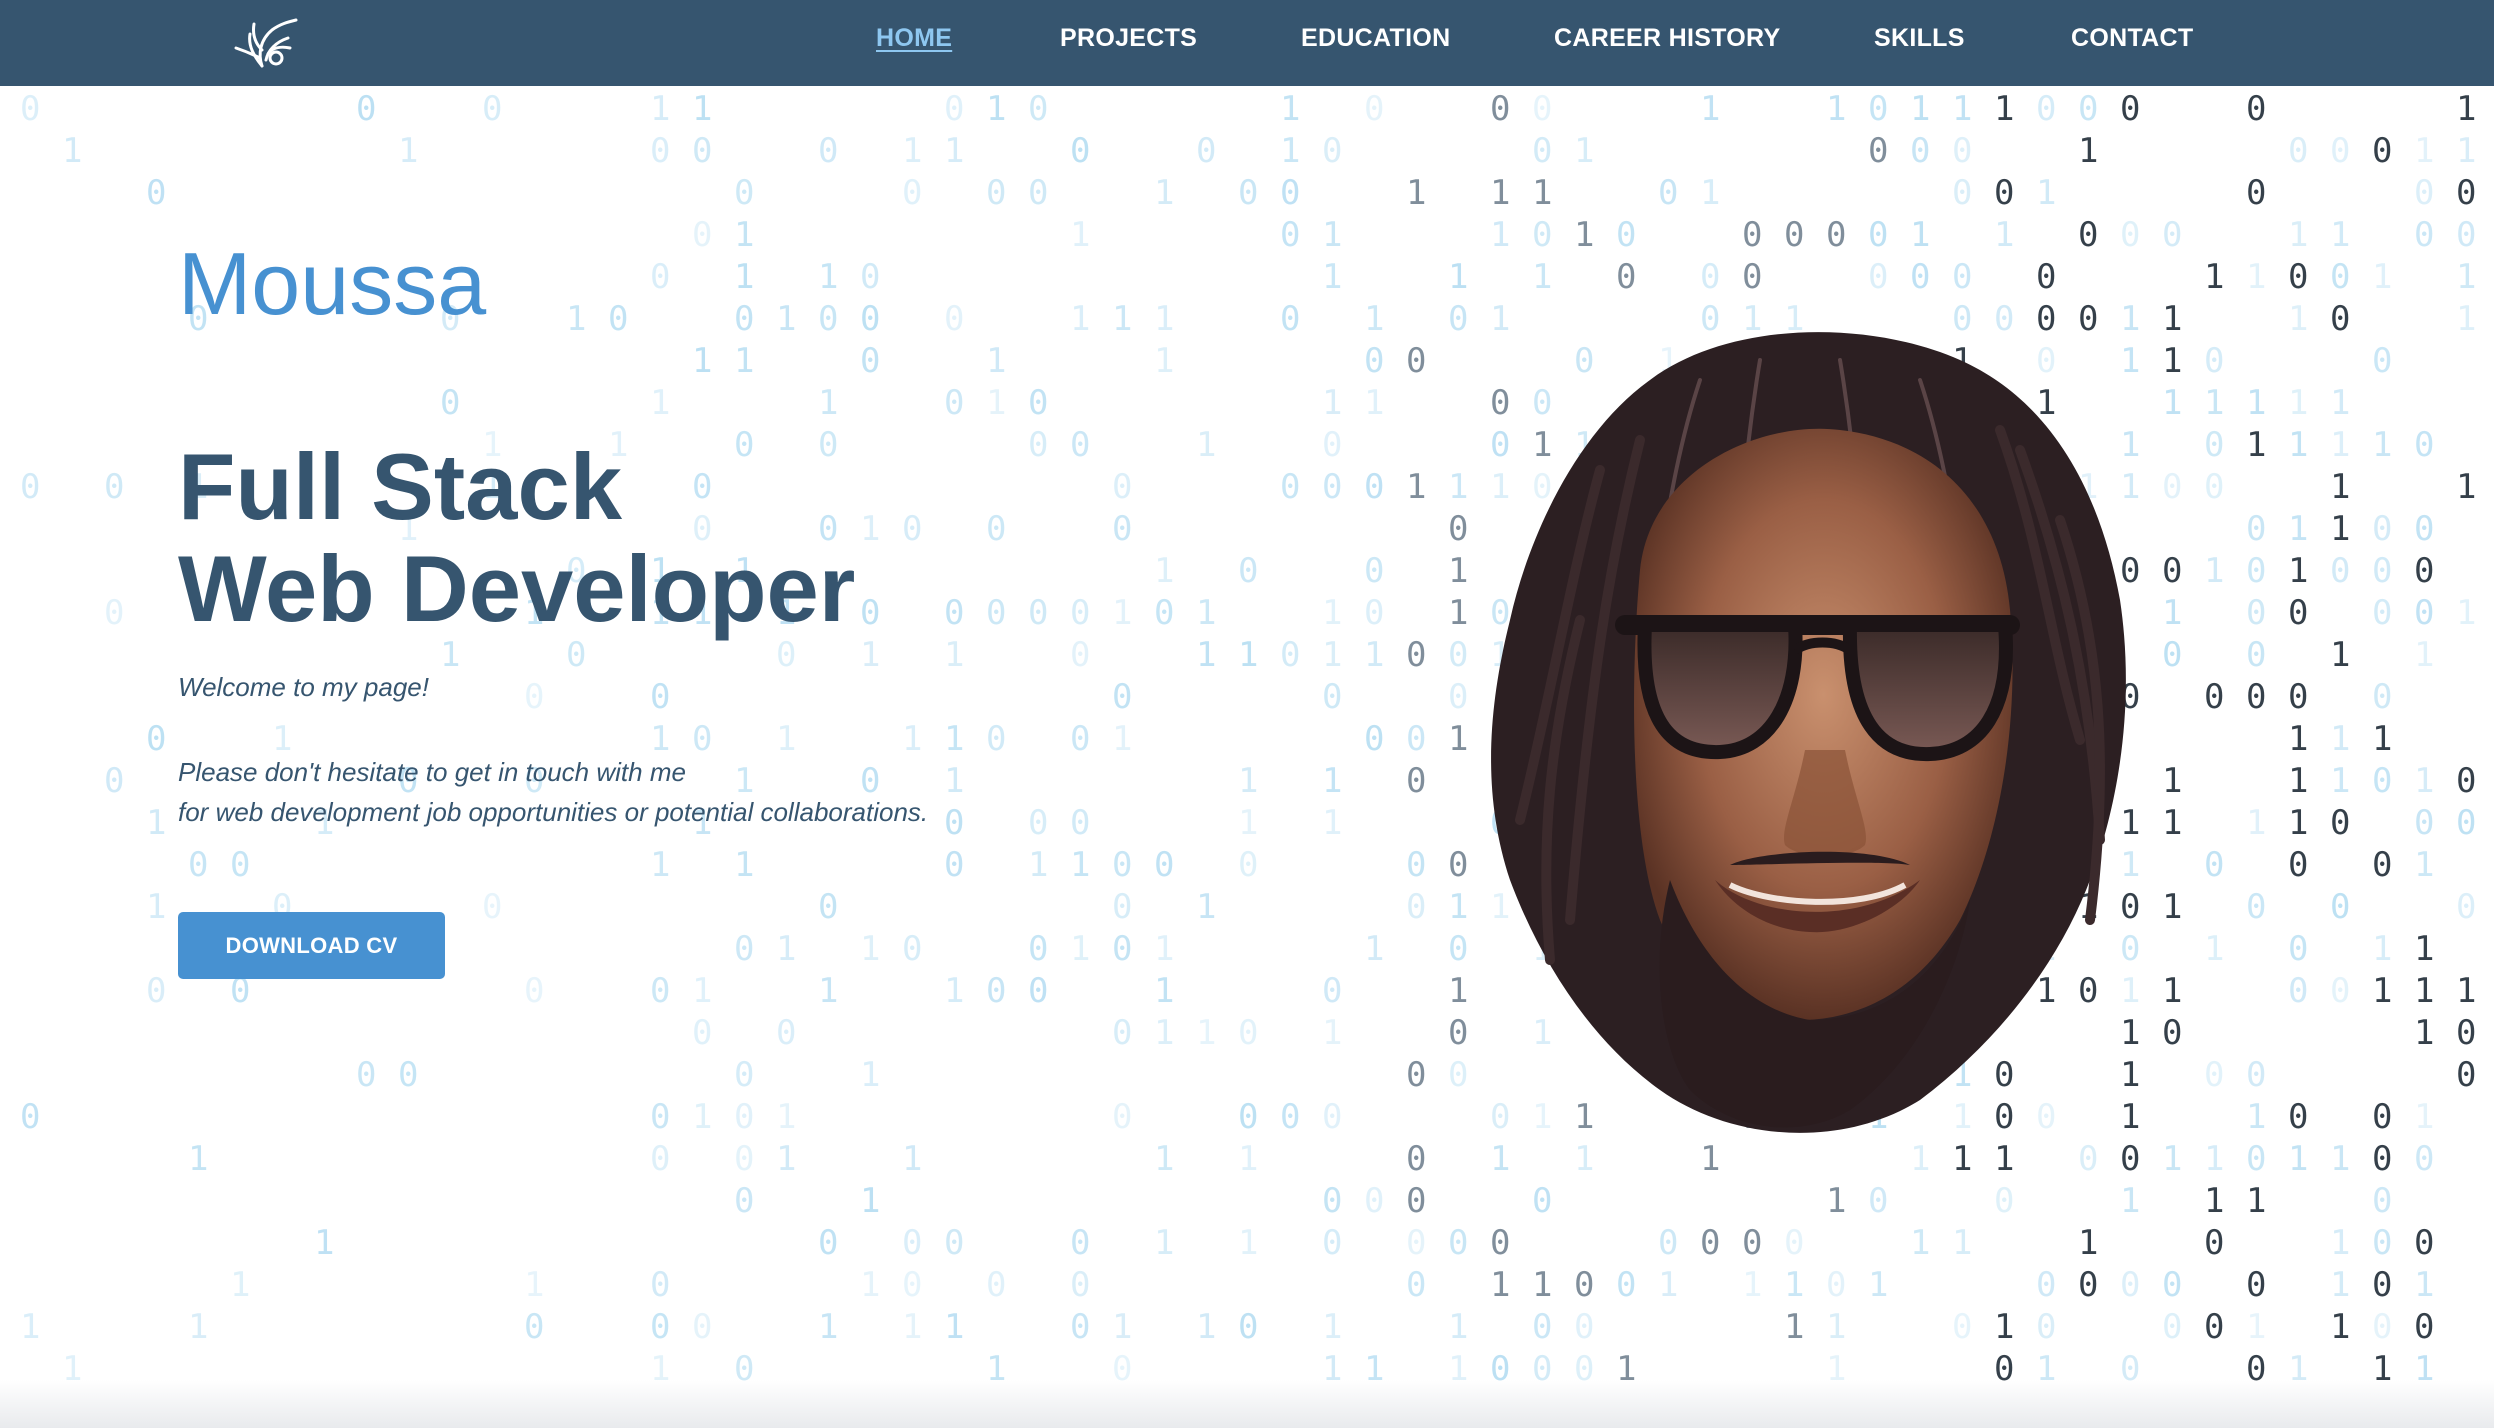 Image resolution: width=2494 pixels, height=1428 pixels. I want to click on nav-contact-link: CONTACT, so click(2132, 38).